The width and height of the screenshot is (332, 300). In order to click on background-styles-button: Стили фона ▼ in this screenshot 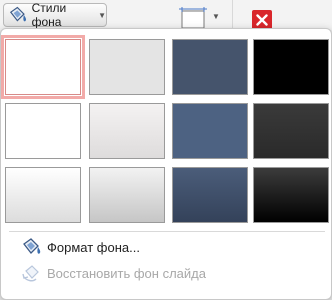, I will do `click(55, 15)`.